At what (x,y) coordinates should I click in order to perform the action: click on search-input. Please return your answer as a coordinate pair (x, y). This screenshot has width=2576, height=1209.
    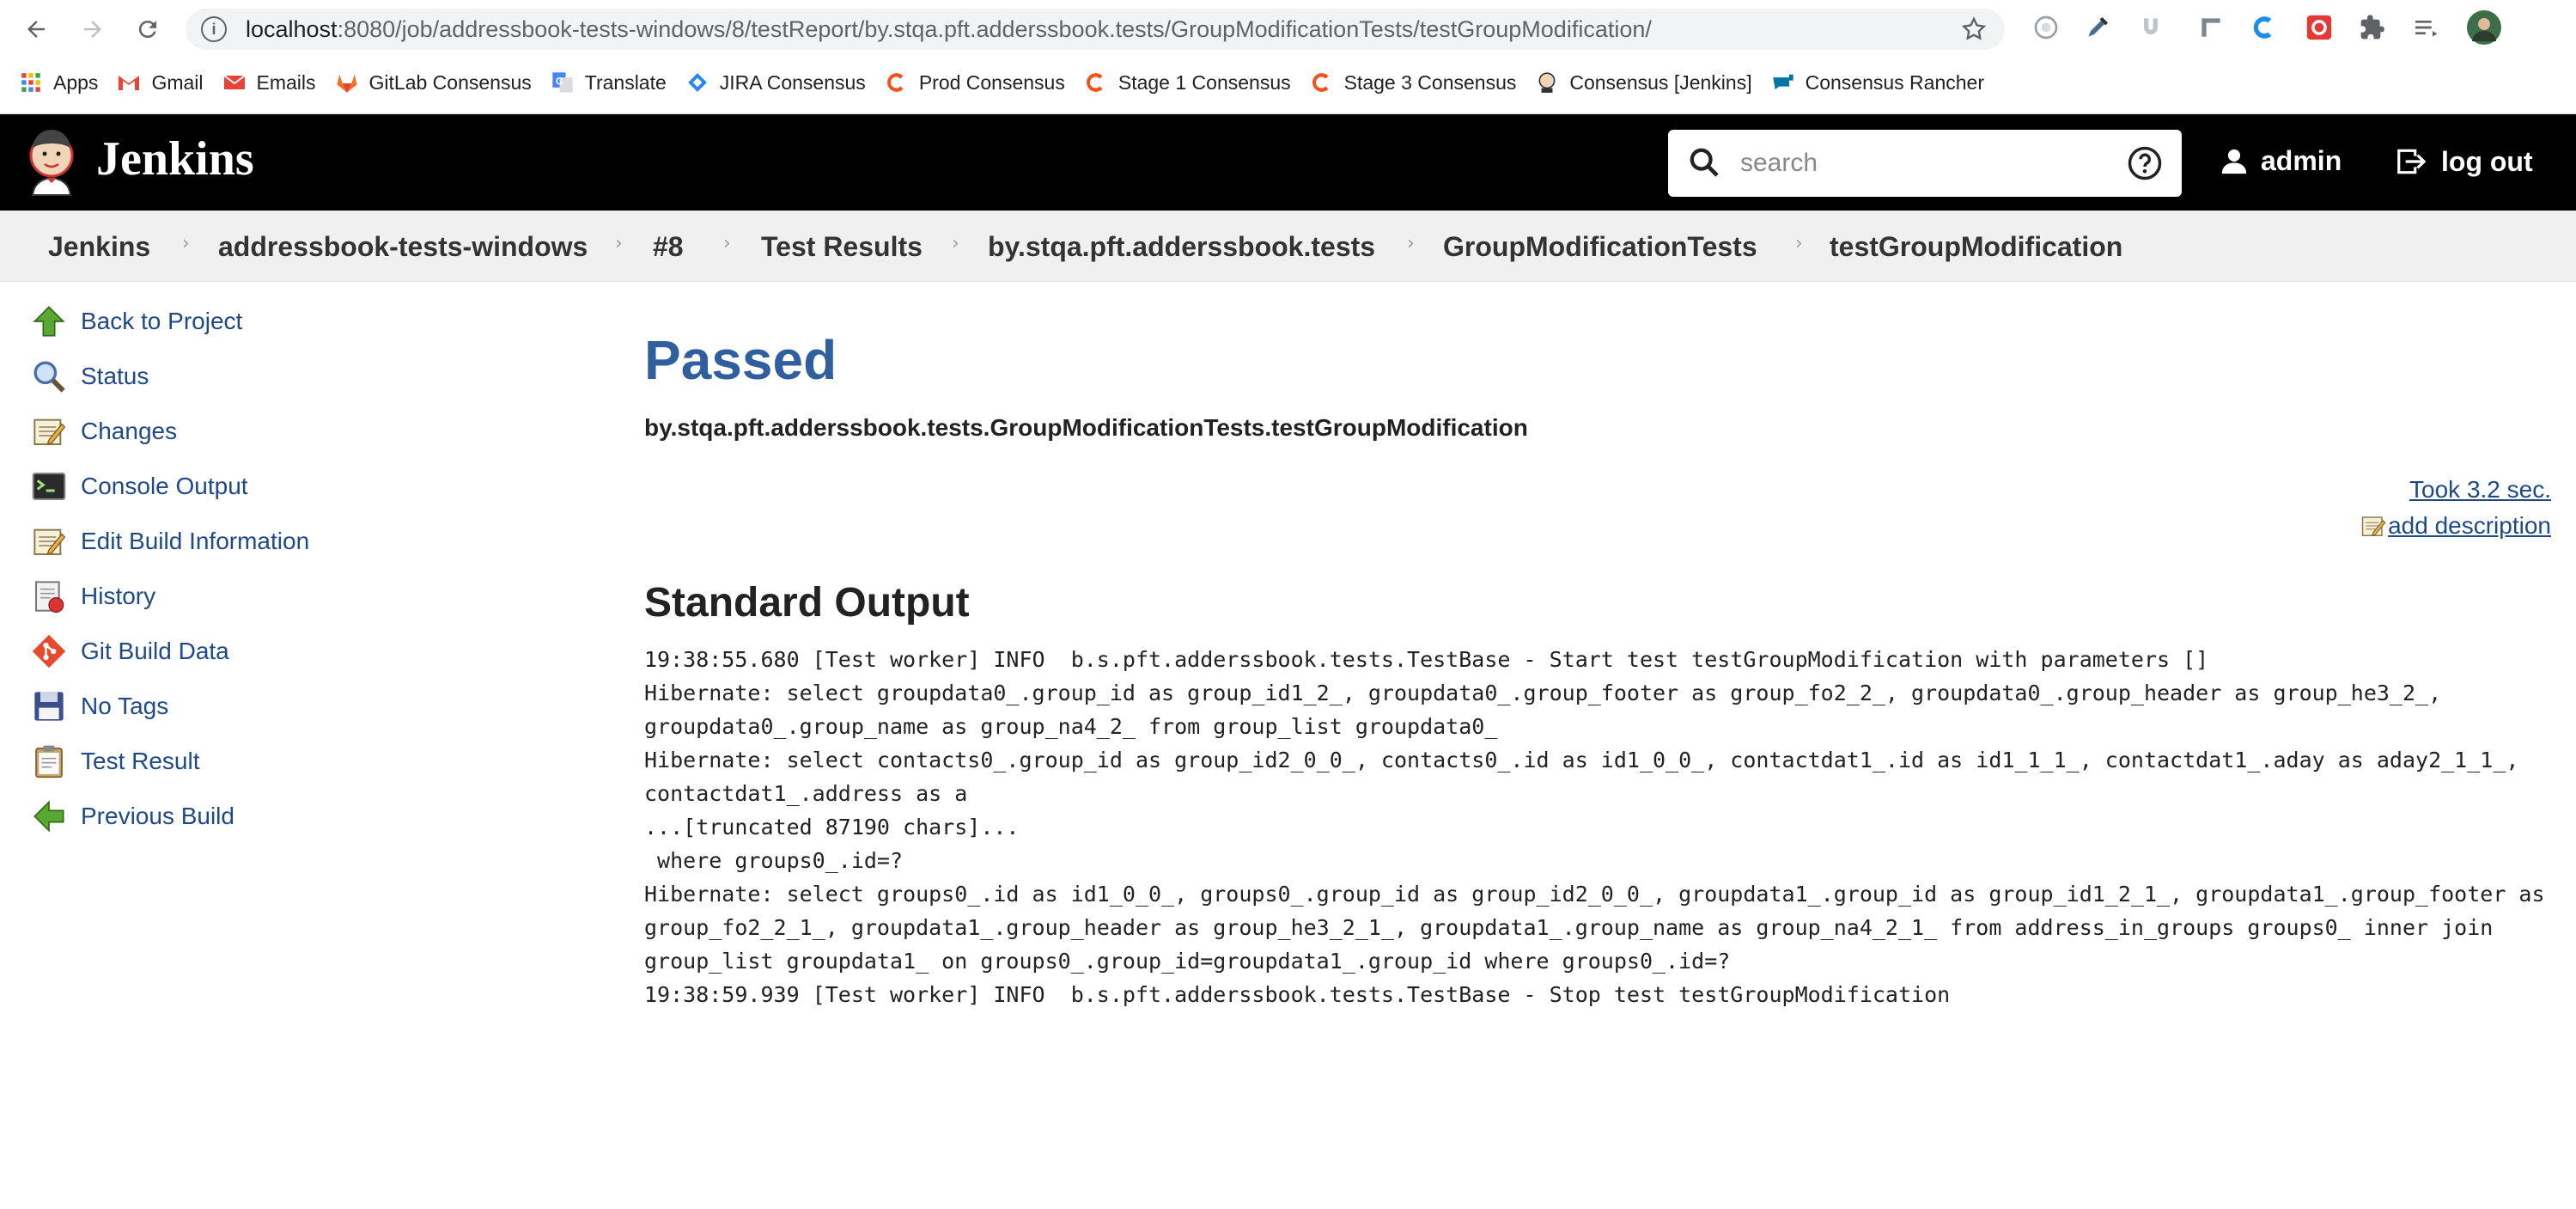
    Looking at the image, I should click on (1912, 163).